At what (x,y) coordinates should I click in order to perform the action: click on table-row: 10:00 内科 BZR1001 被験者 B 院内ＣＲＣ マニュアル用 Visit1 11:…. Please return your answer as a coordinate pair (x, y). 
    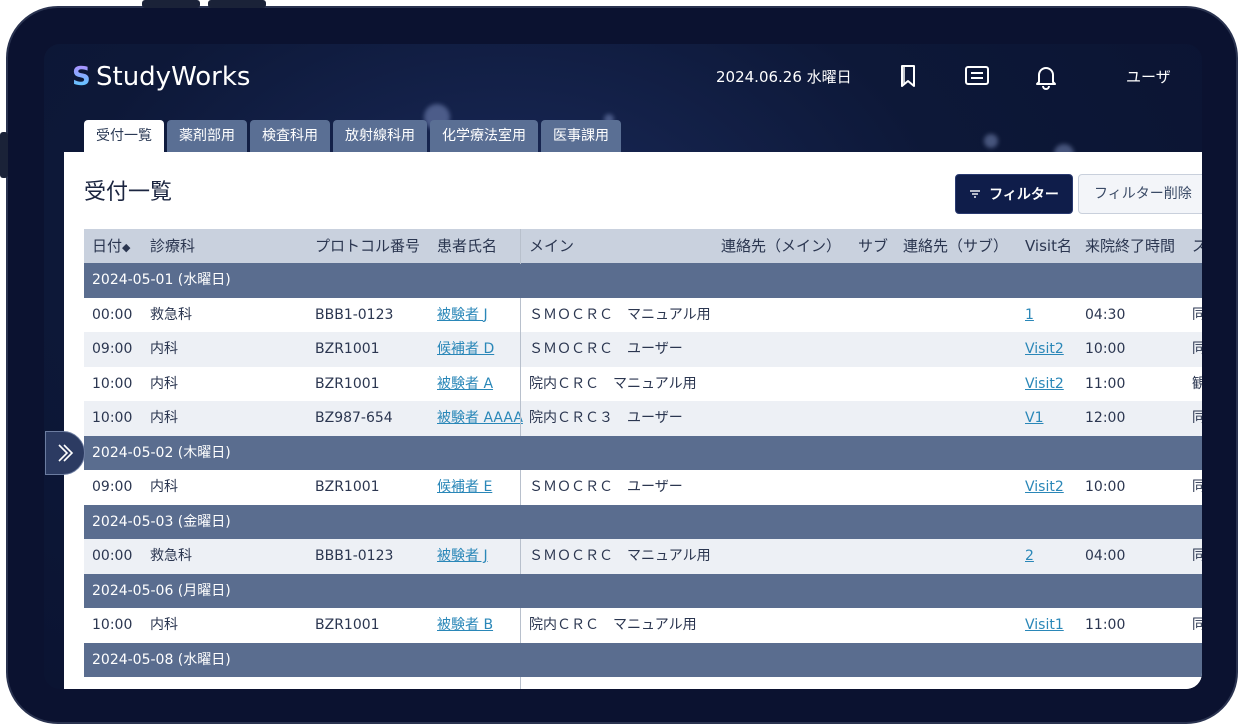
    Looking at the image, I should click on (643, 625).